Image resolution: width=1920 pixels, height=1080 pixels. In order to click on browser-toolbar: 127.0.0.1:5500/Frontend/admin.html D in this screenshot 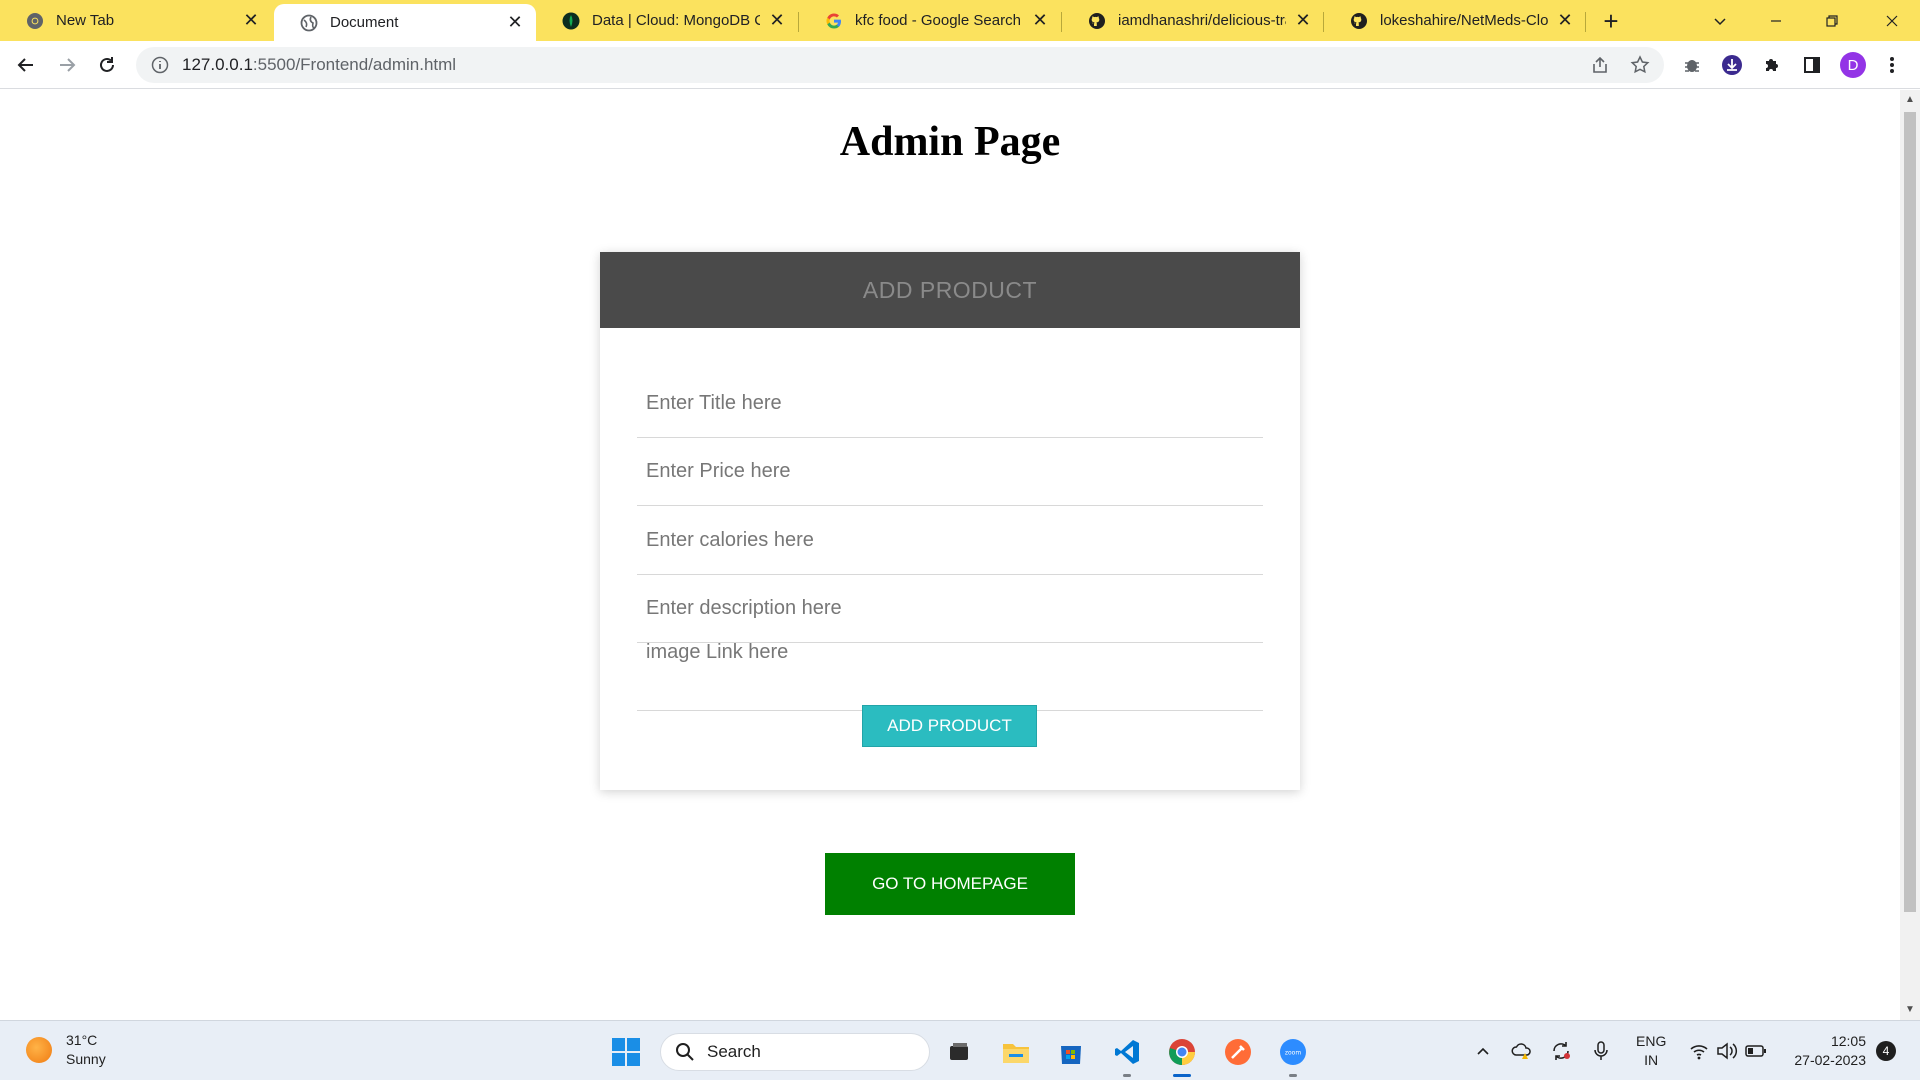, I will do `click(960, 65)`.